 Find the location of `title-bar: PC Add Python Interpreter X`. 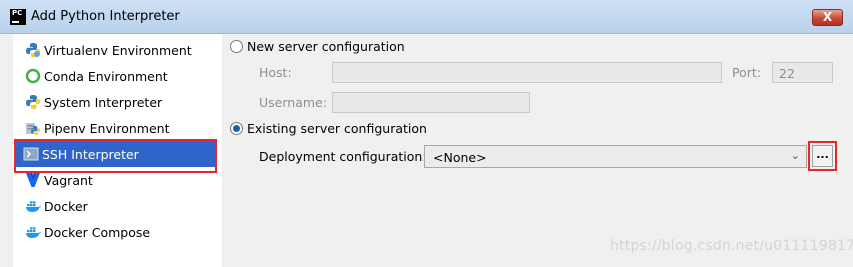

title-bar: PC Add Python Interpreter X is located at coordinates (426, 17).